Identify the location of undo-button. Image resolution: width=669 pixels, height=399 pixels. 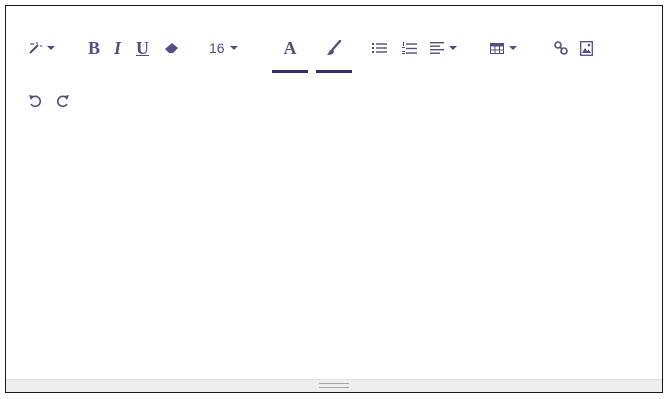
(35, 101).